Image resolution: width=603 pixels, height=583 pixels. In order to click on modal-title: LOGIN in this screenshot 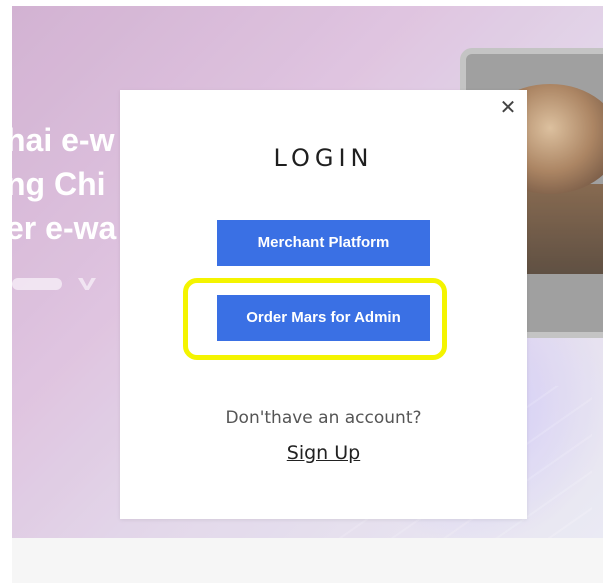, I will do `click(323, 158)`.